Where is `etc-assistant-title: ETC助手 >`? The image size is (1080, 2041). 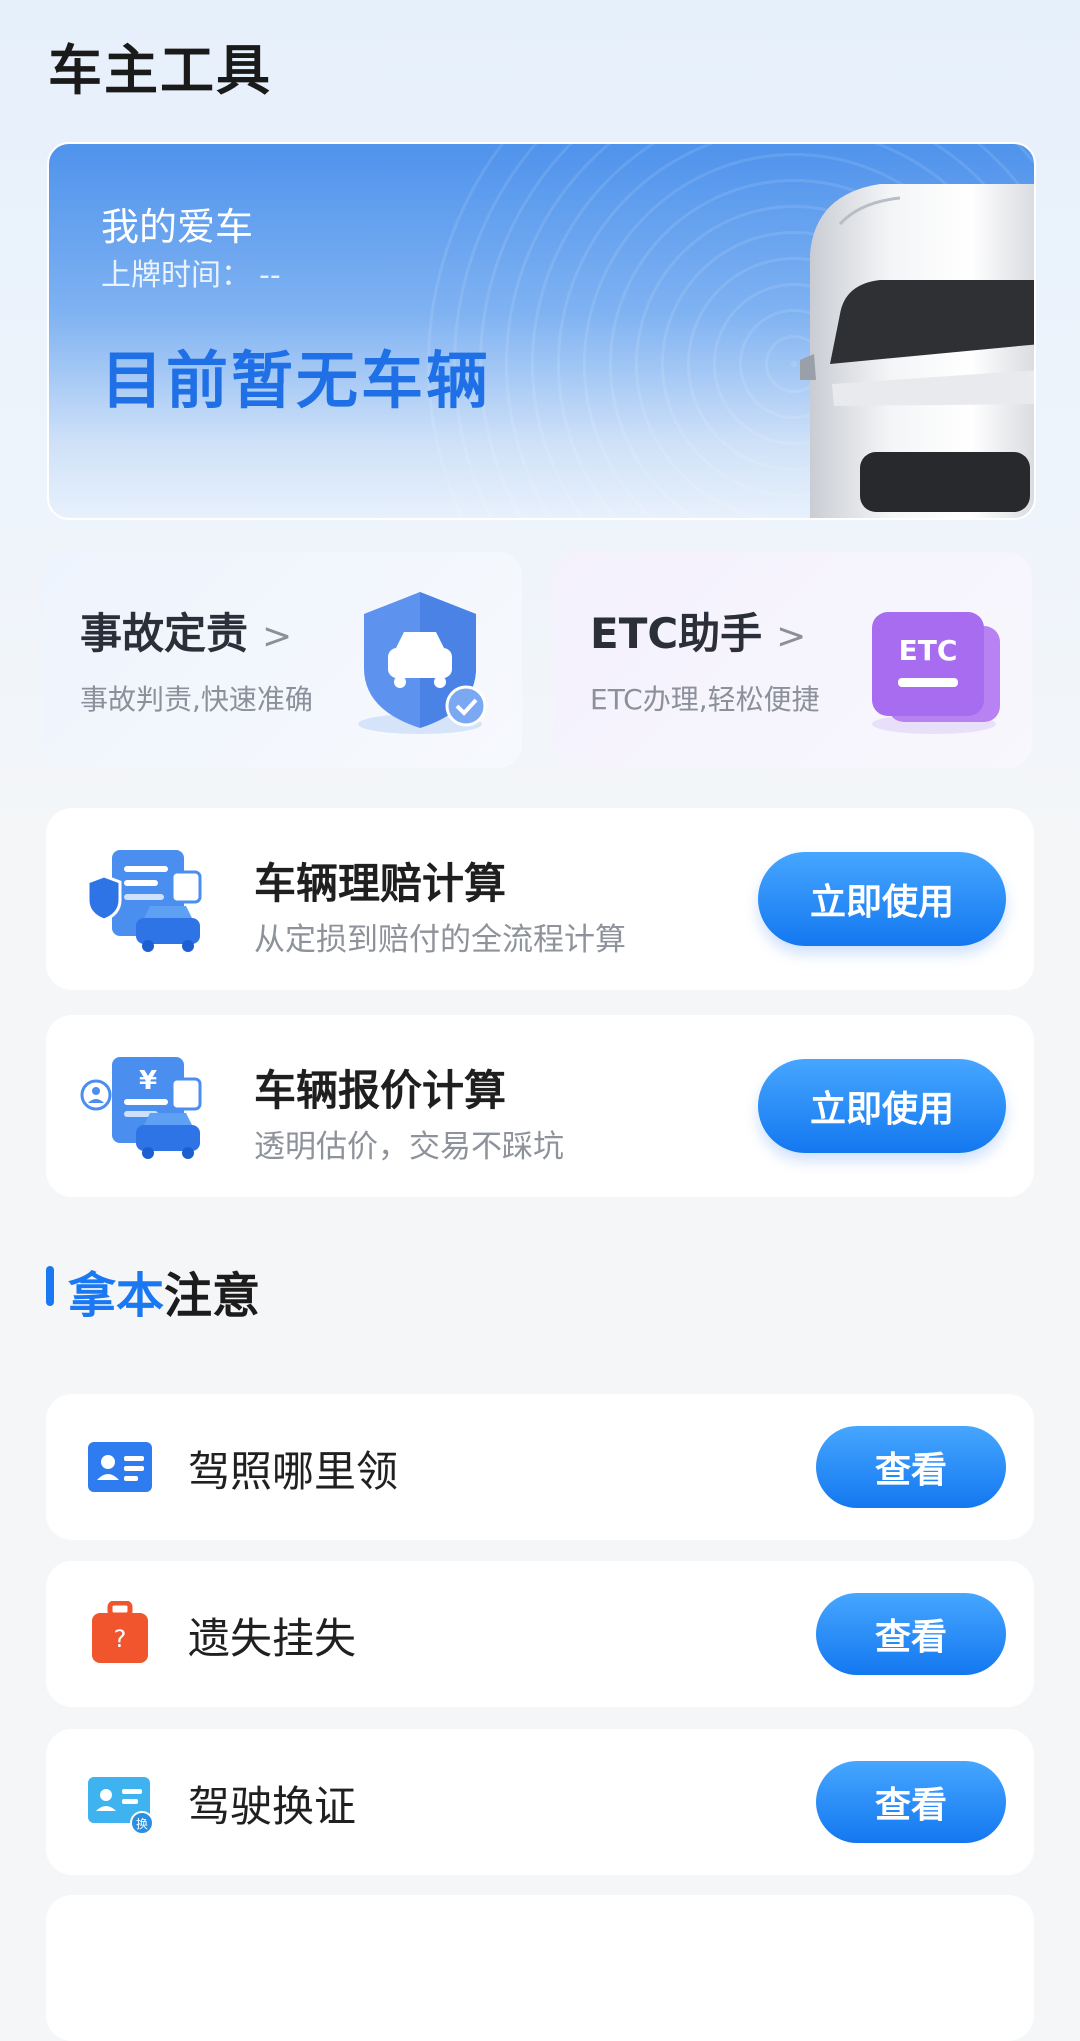
etc-assistant-title: ETC助手 > is located at coordinates (698, 630).